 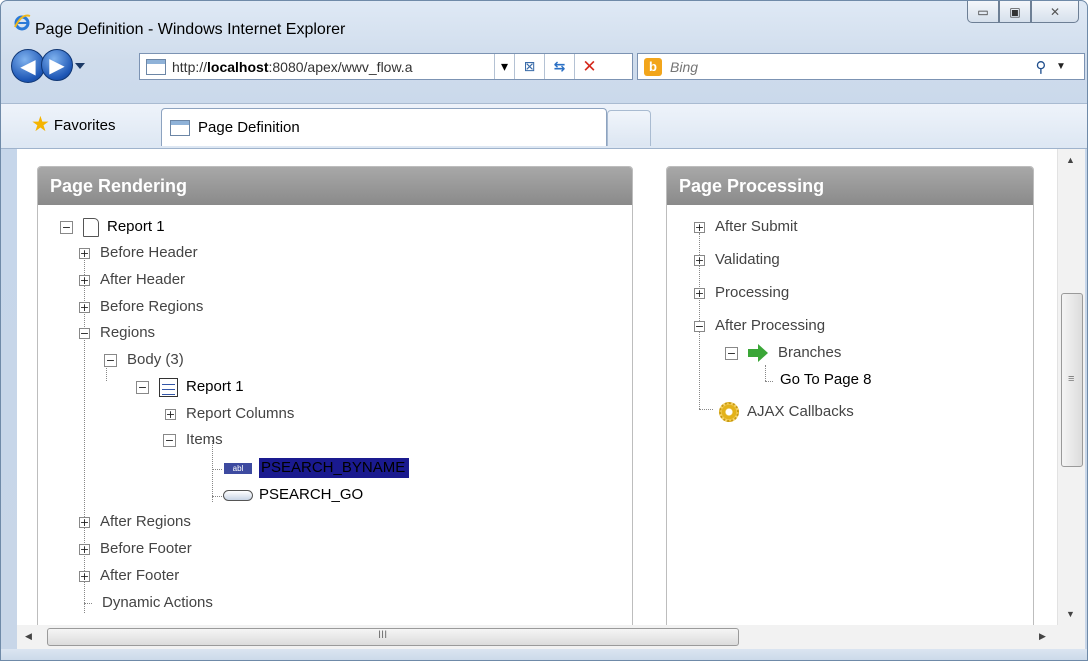 I want to click on tab-page-definition: Page Definition, so click(x=384, y=127).